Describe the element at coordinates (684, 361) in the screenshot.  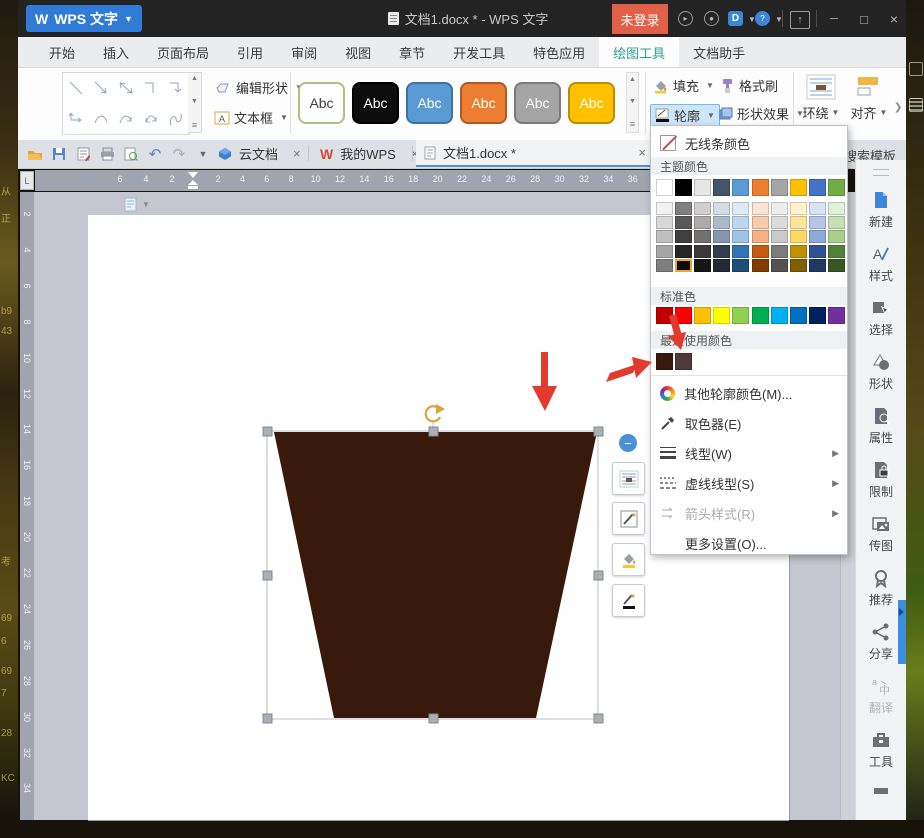
I see `recent-color-swatch` at that location.